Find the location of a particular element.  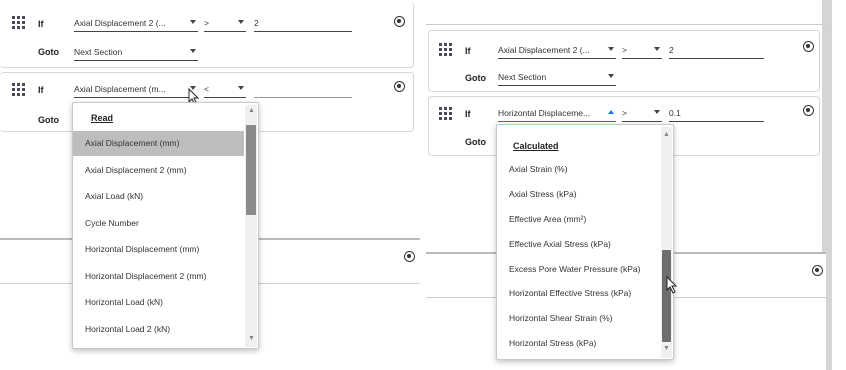

dropdown-group-heading: Read is located at coordinates (102, 118).